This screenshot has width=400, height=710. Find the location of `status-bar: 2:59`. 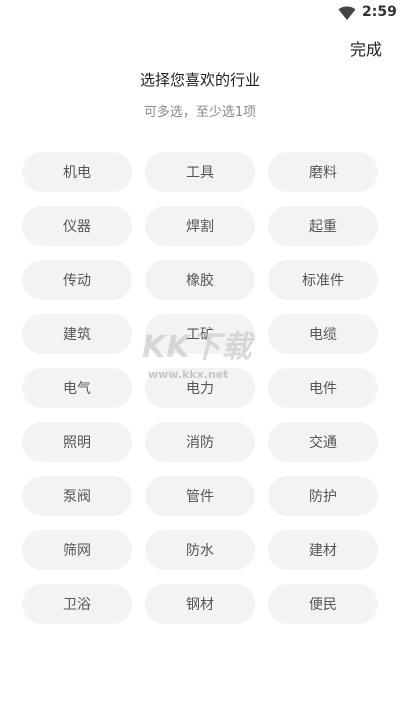

status-bar: 2:59 is located at coordinates (200, 13).